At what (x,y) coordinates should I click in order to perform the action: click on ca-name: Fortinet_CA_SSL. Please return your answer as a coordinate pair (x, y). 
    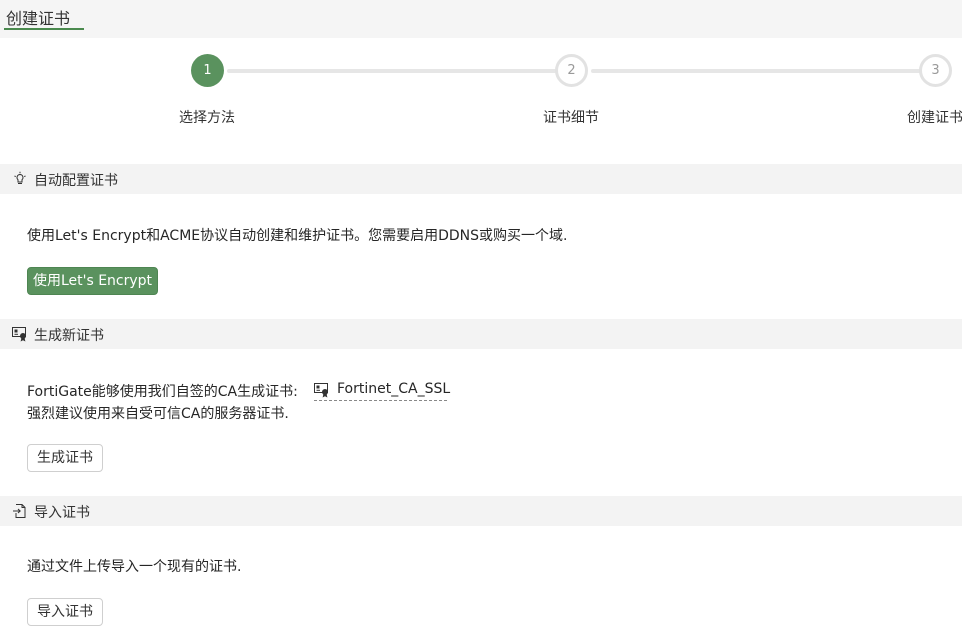
    Looking at the image, I should click on (394, 389).